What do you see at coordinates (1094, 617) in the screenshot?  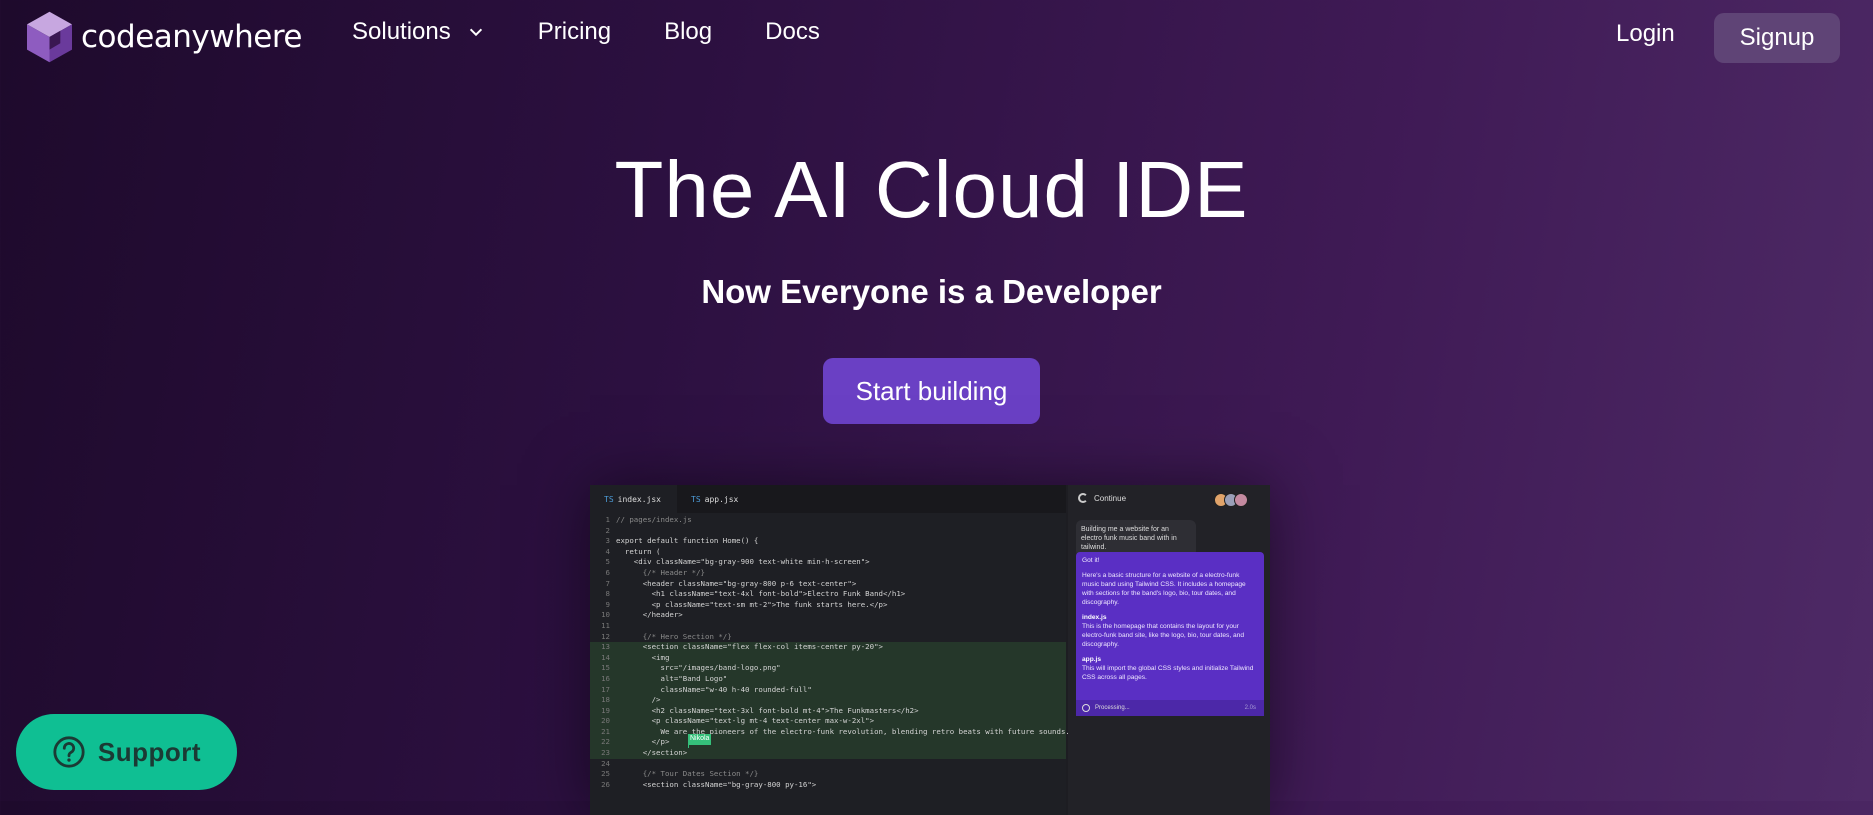 I see `file1-name: index.js` at bounding box center [1094, 617].